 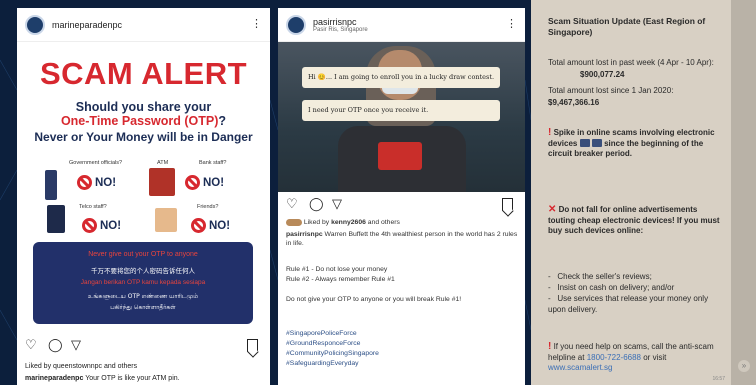 I want to click on atm-illustration, so click(x=162, y=182).